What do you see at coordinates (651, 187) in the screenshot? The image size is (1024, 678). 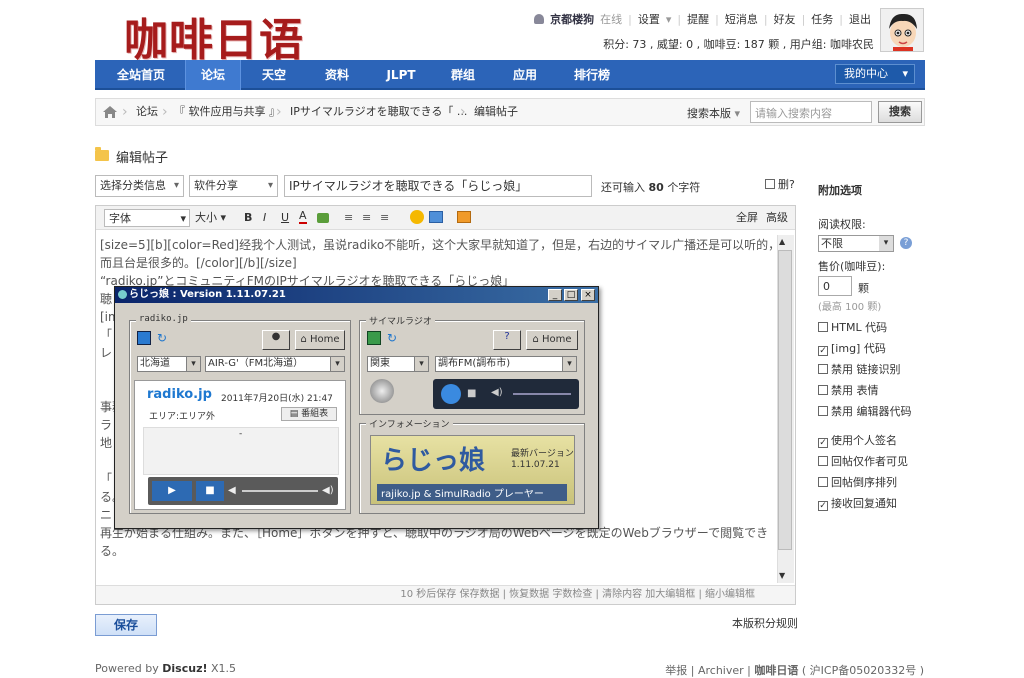 I see `char-limit: 还可输入 80 个字符` at bounding box center [651, 187].